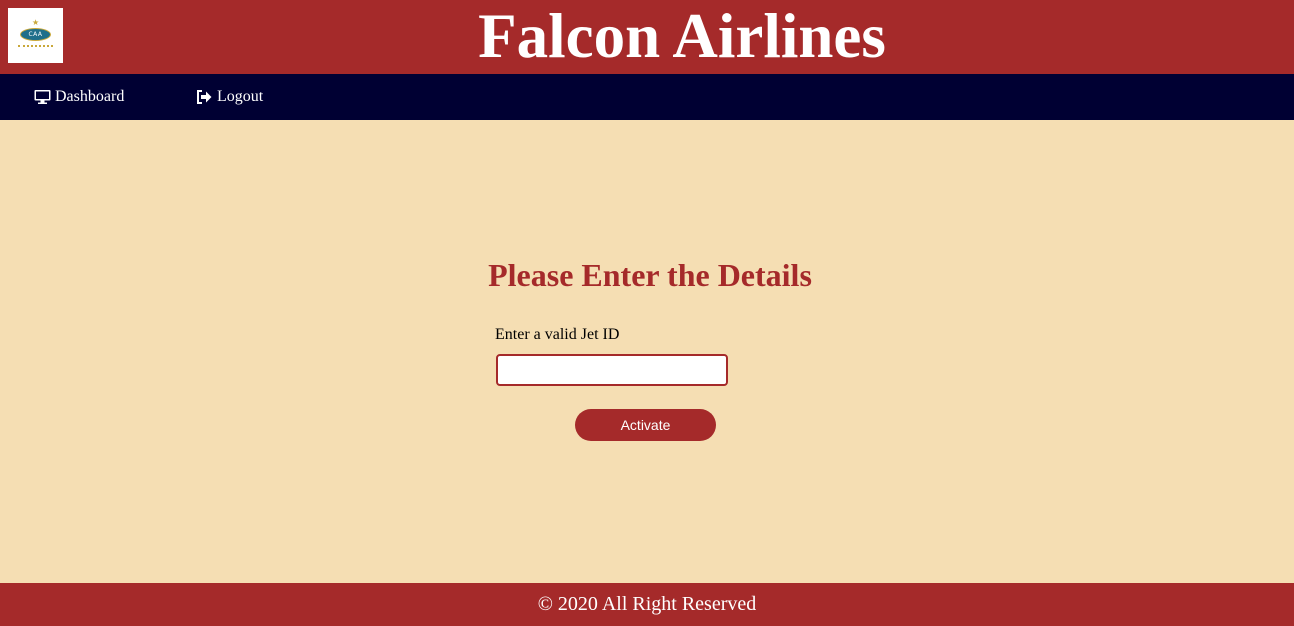 This screenshot has height=626, width=1294. I want to click on header: ★ CAA Falcon Airlines, so click(647, 37).